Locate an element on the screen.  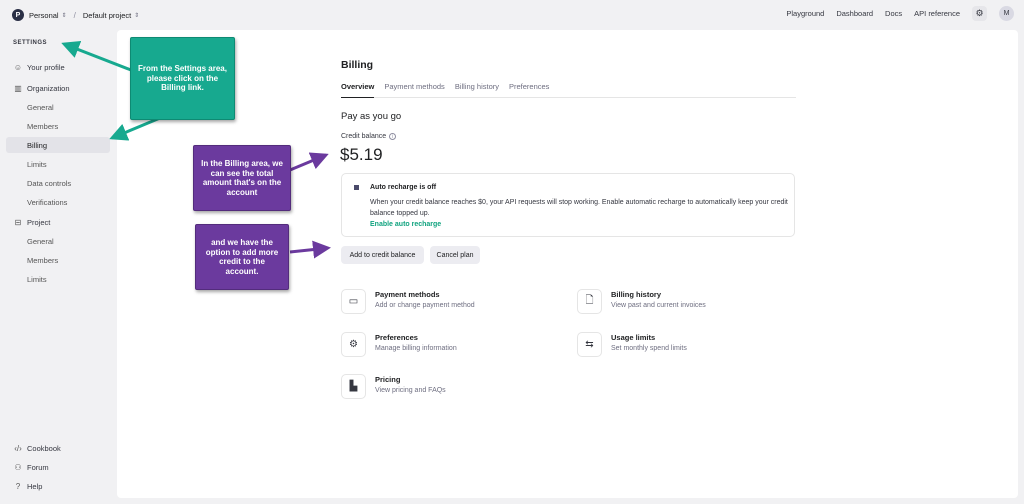
tile-description: View past and current invoices is located at coordinates (658, 305).